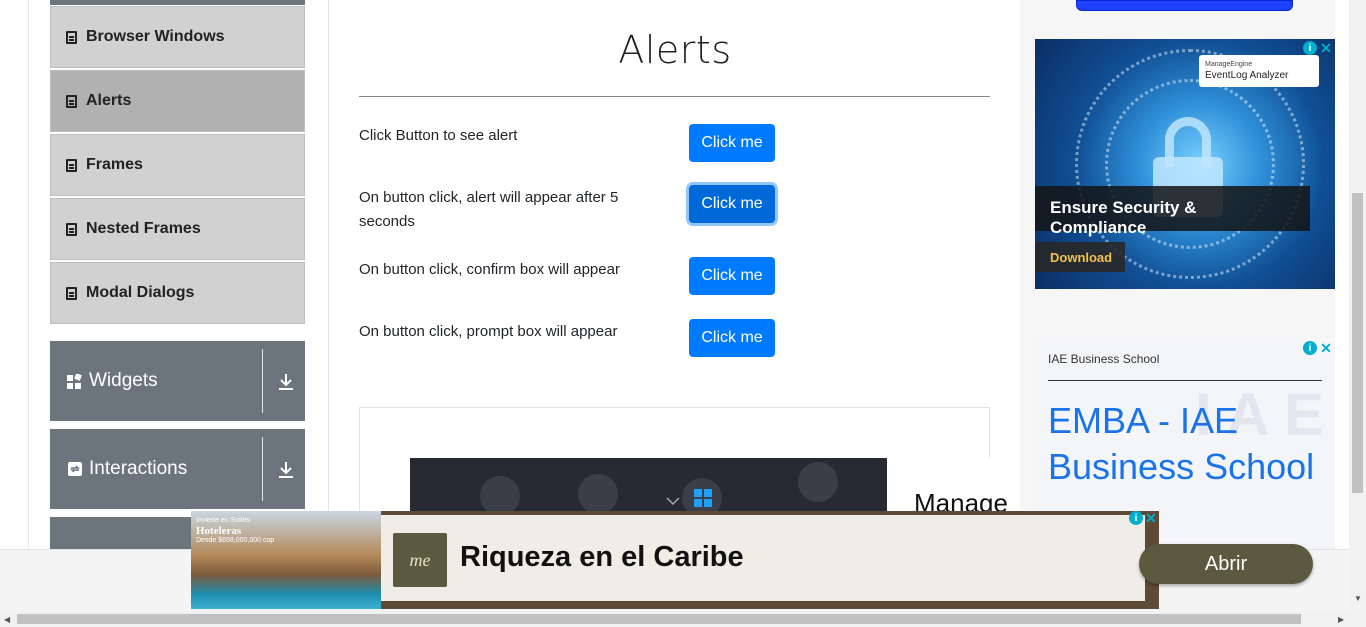  Describe the element at coordinates (74, 469) in the screenshot. I see `interactions-icon` at that location.